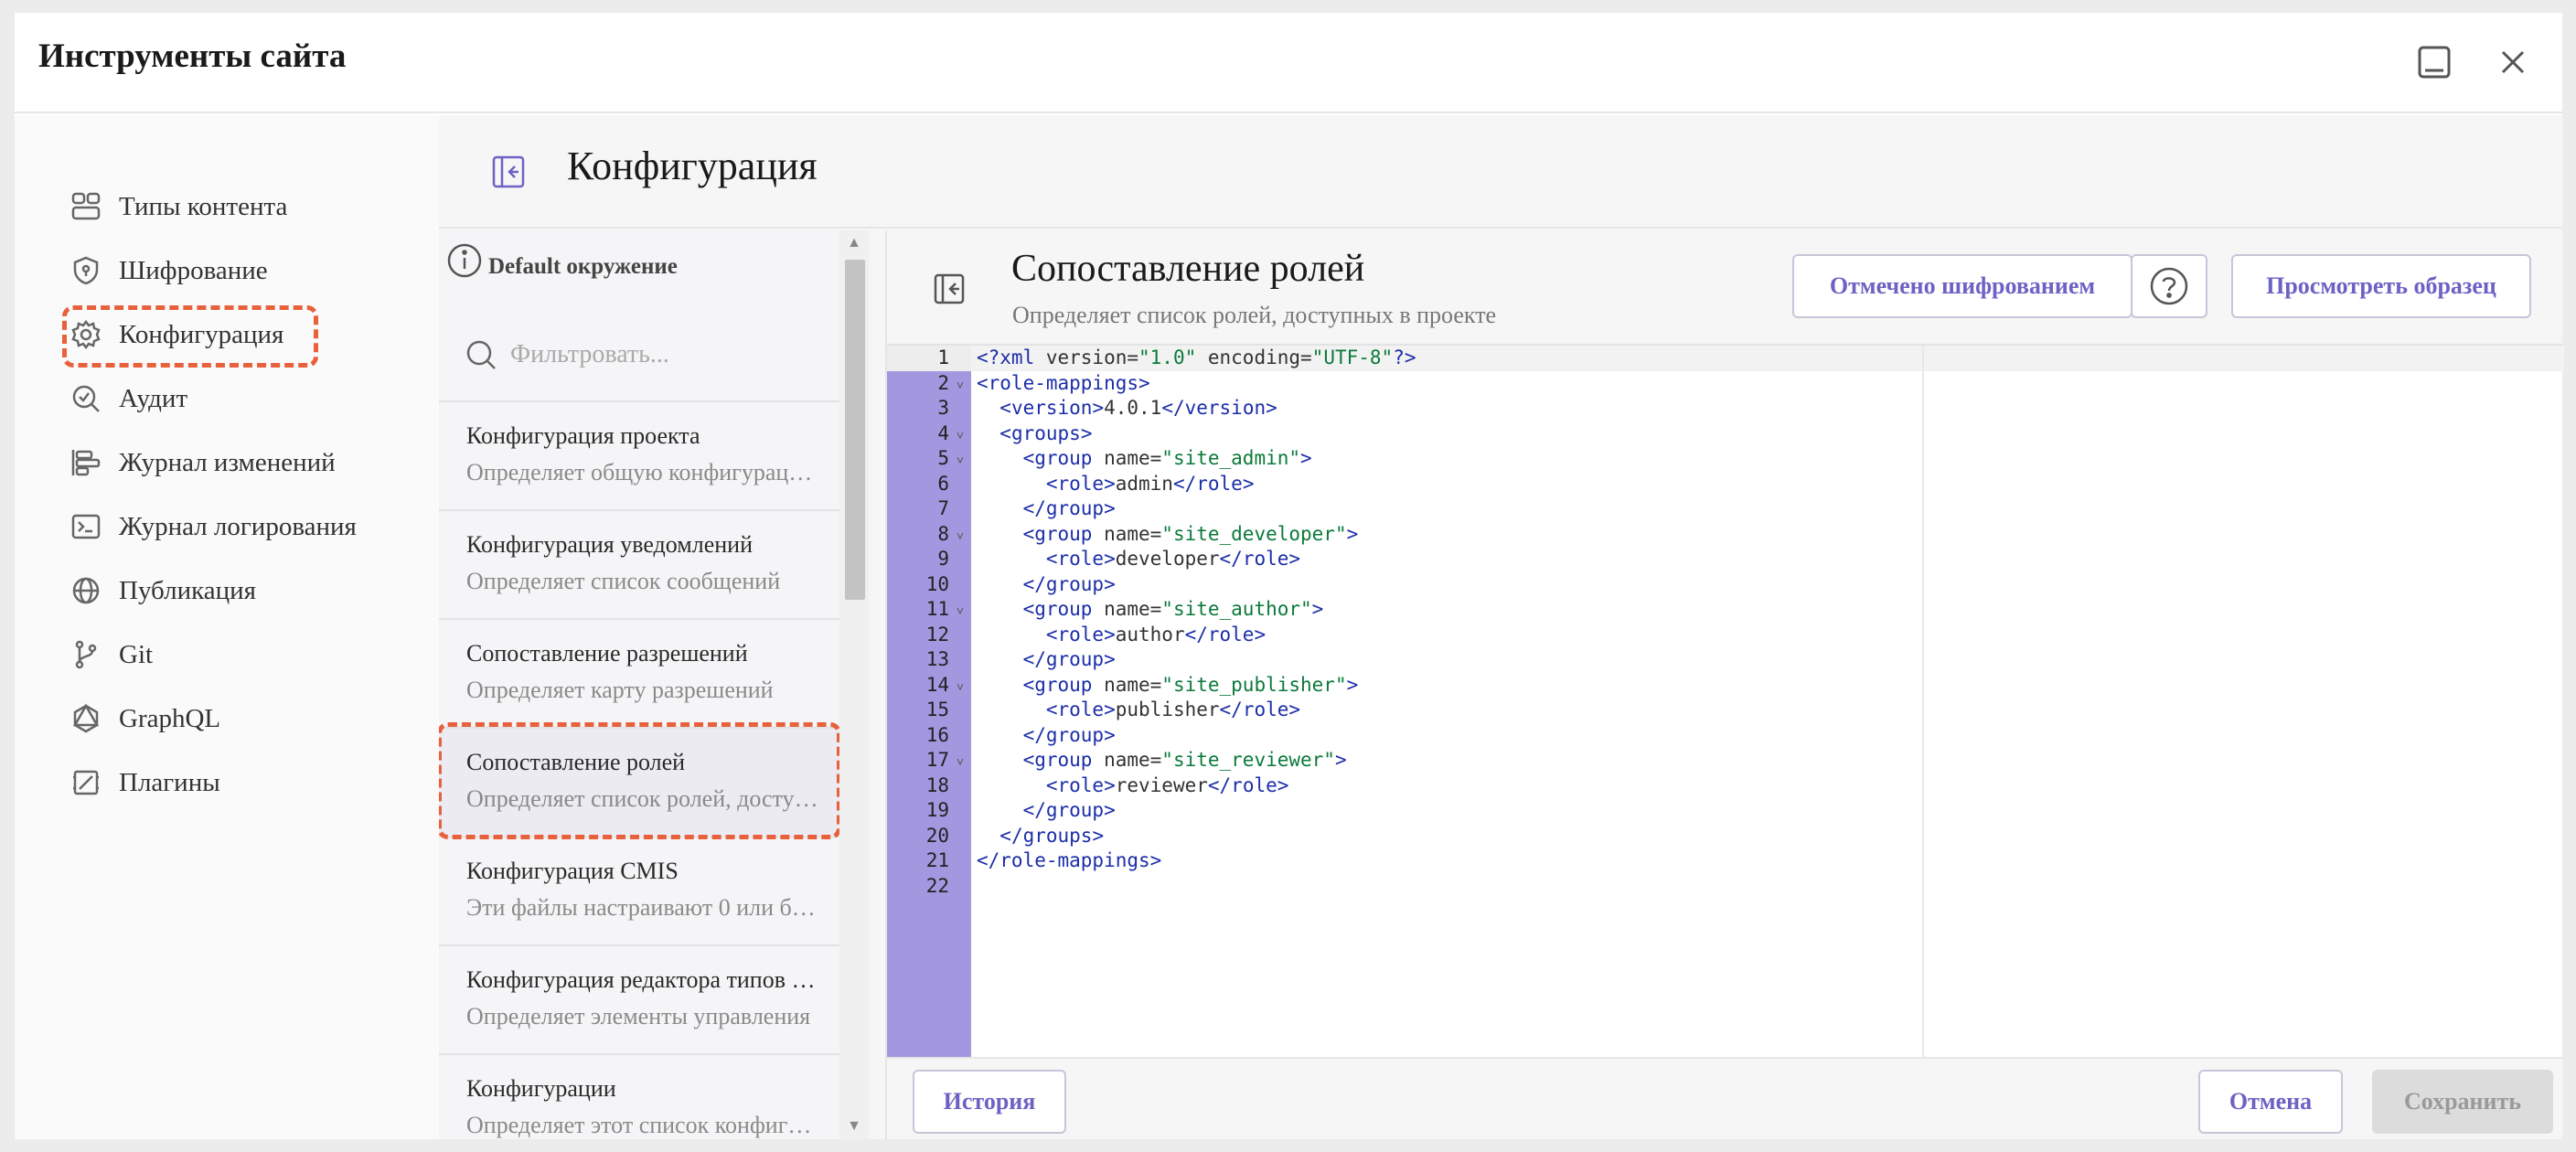  What do you see at coordinates (1344, 736) in the screenshot?
I see `code-line: 16 </group>` at bounding box center [1344, 736].